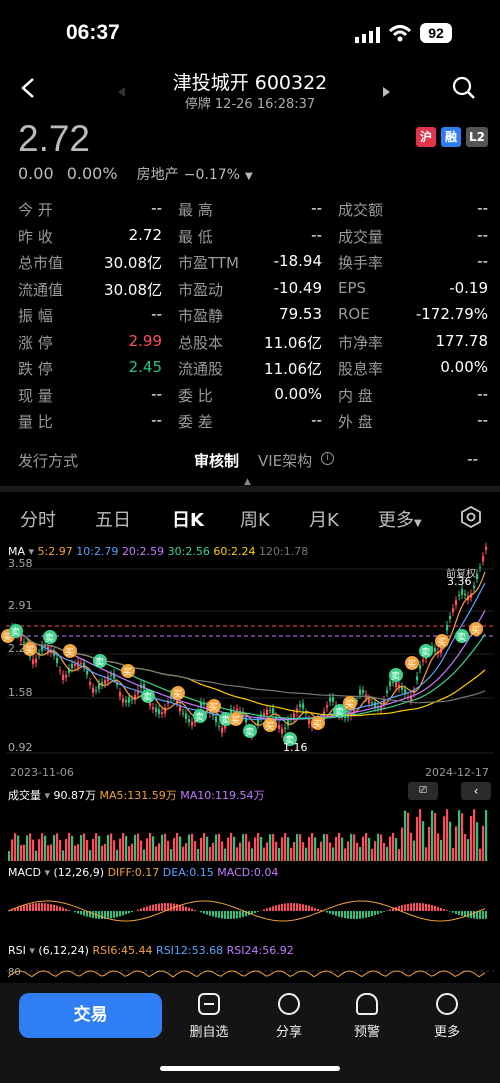 The height and width of the screenshot is (1083, 500). What do you see at coordinates (188, 519) in the screenshot?
I see `tab-daily-k: 日K` at bounding box center [188, 519].